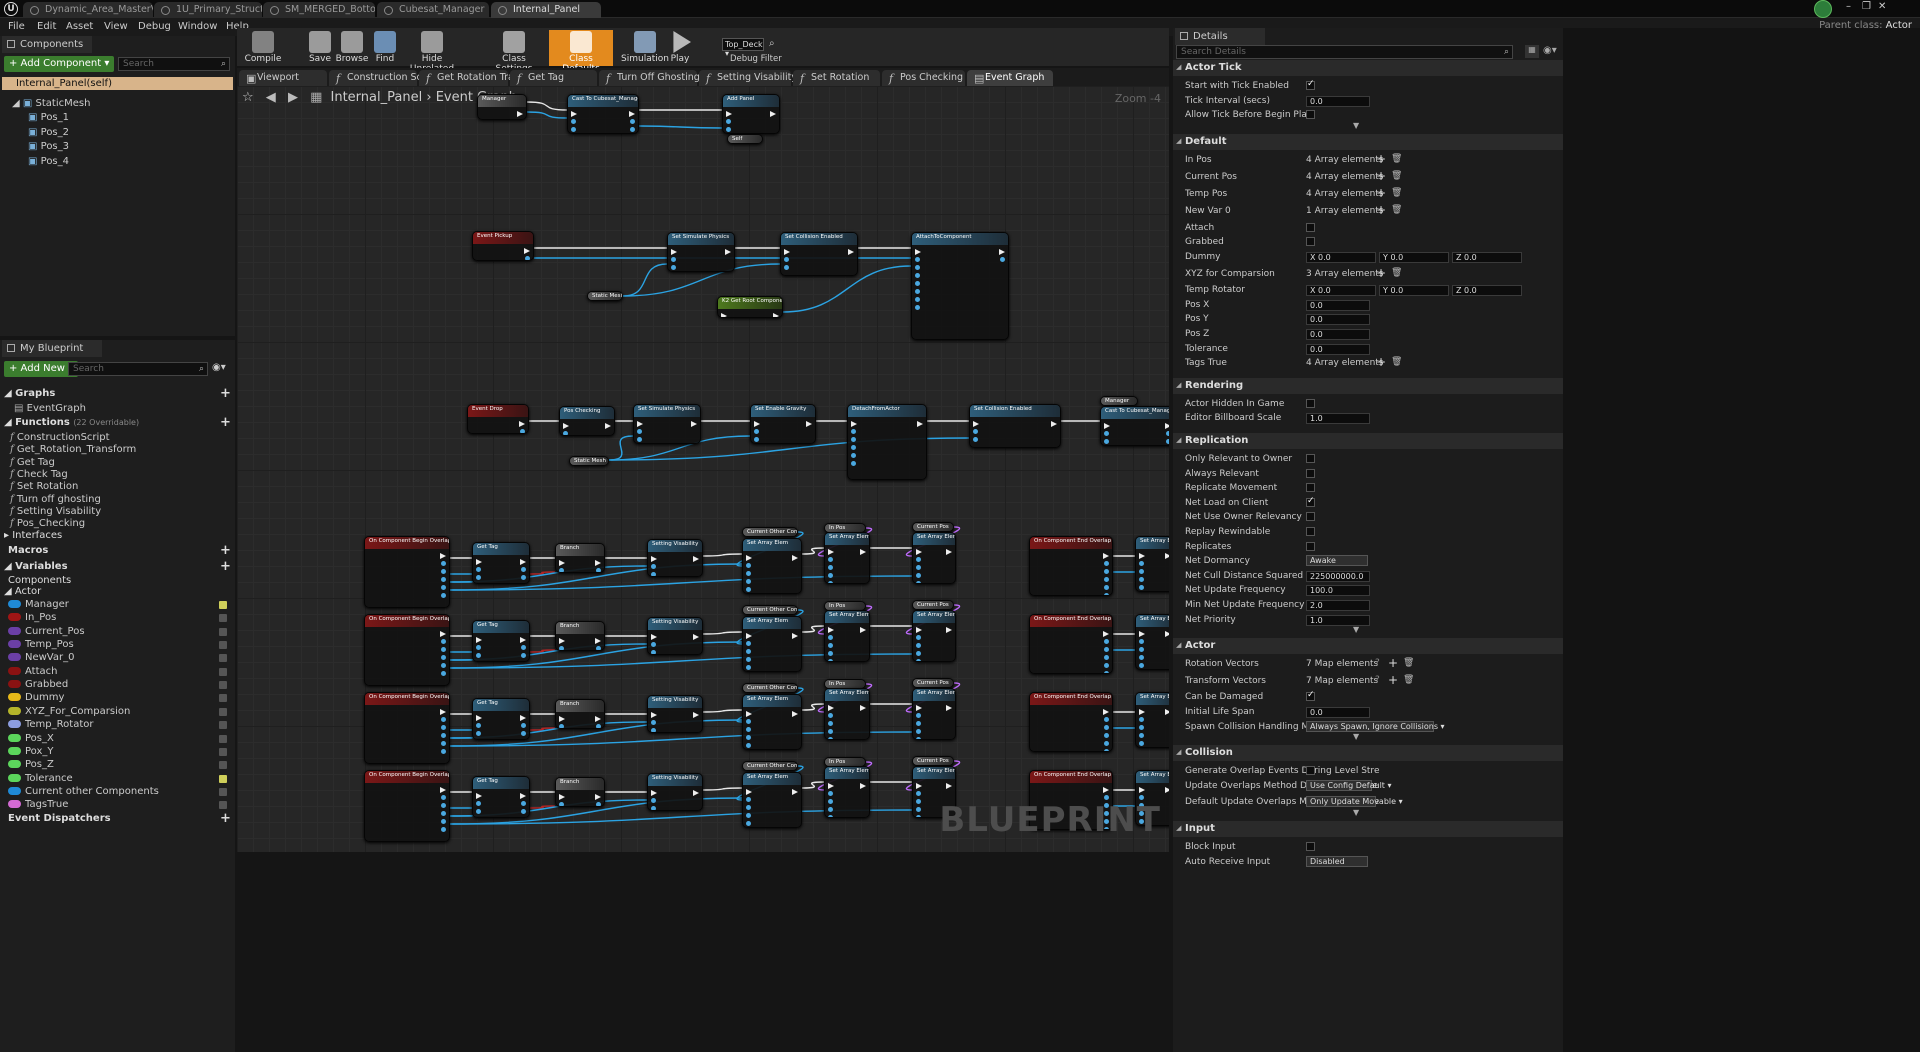  Describe the element at coordinates (1368, 385) in the screenshot. I see `section-rendering: Rendering` at that location.